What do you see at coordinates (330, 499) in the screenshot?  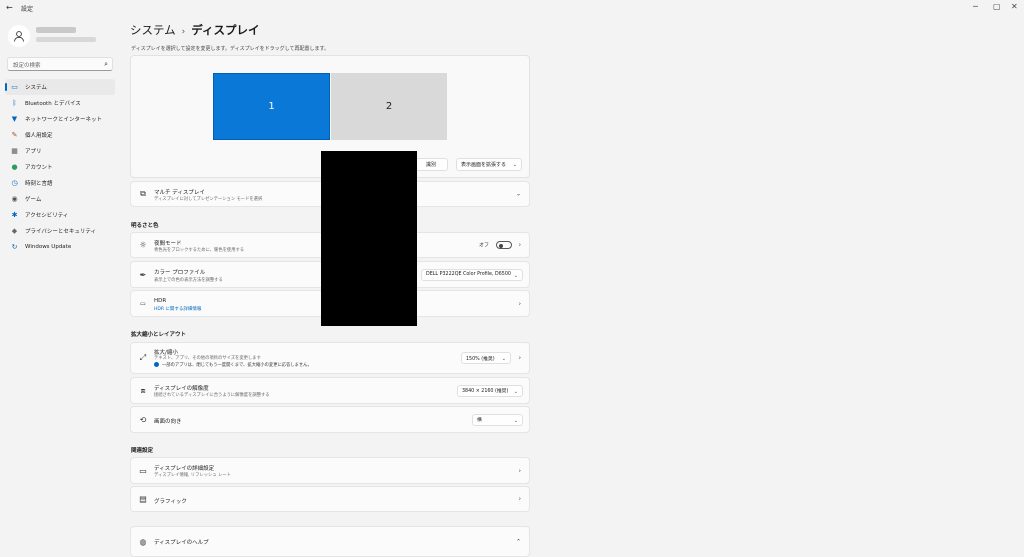 I see `graphics-card: ▤ グラフィック ›` at bounding box center [330, 499].